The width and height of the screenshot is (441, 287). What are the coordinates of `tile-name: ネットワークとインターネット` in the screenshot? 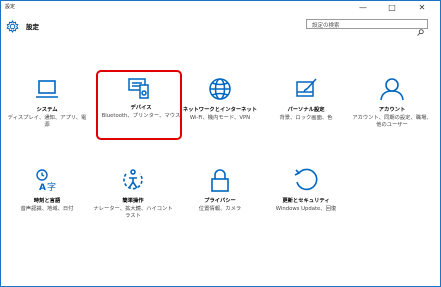 It's located at (220, 110).